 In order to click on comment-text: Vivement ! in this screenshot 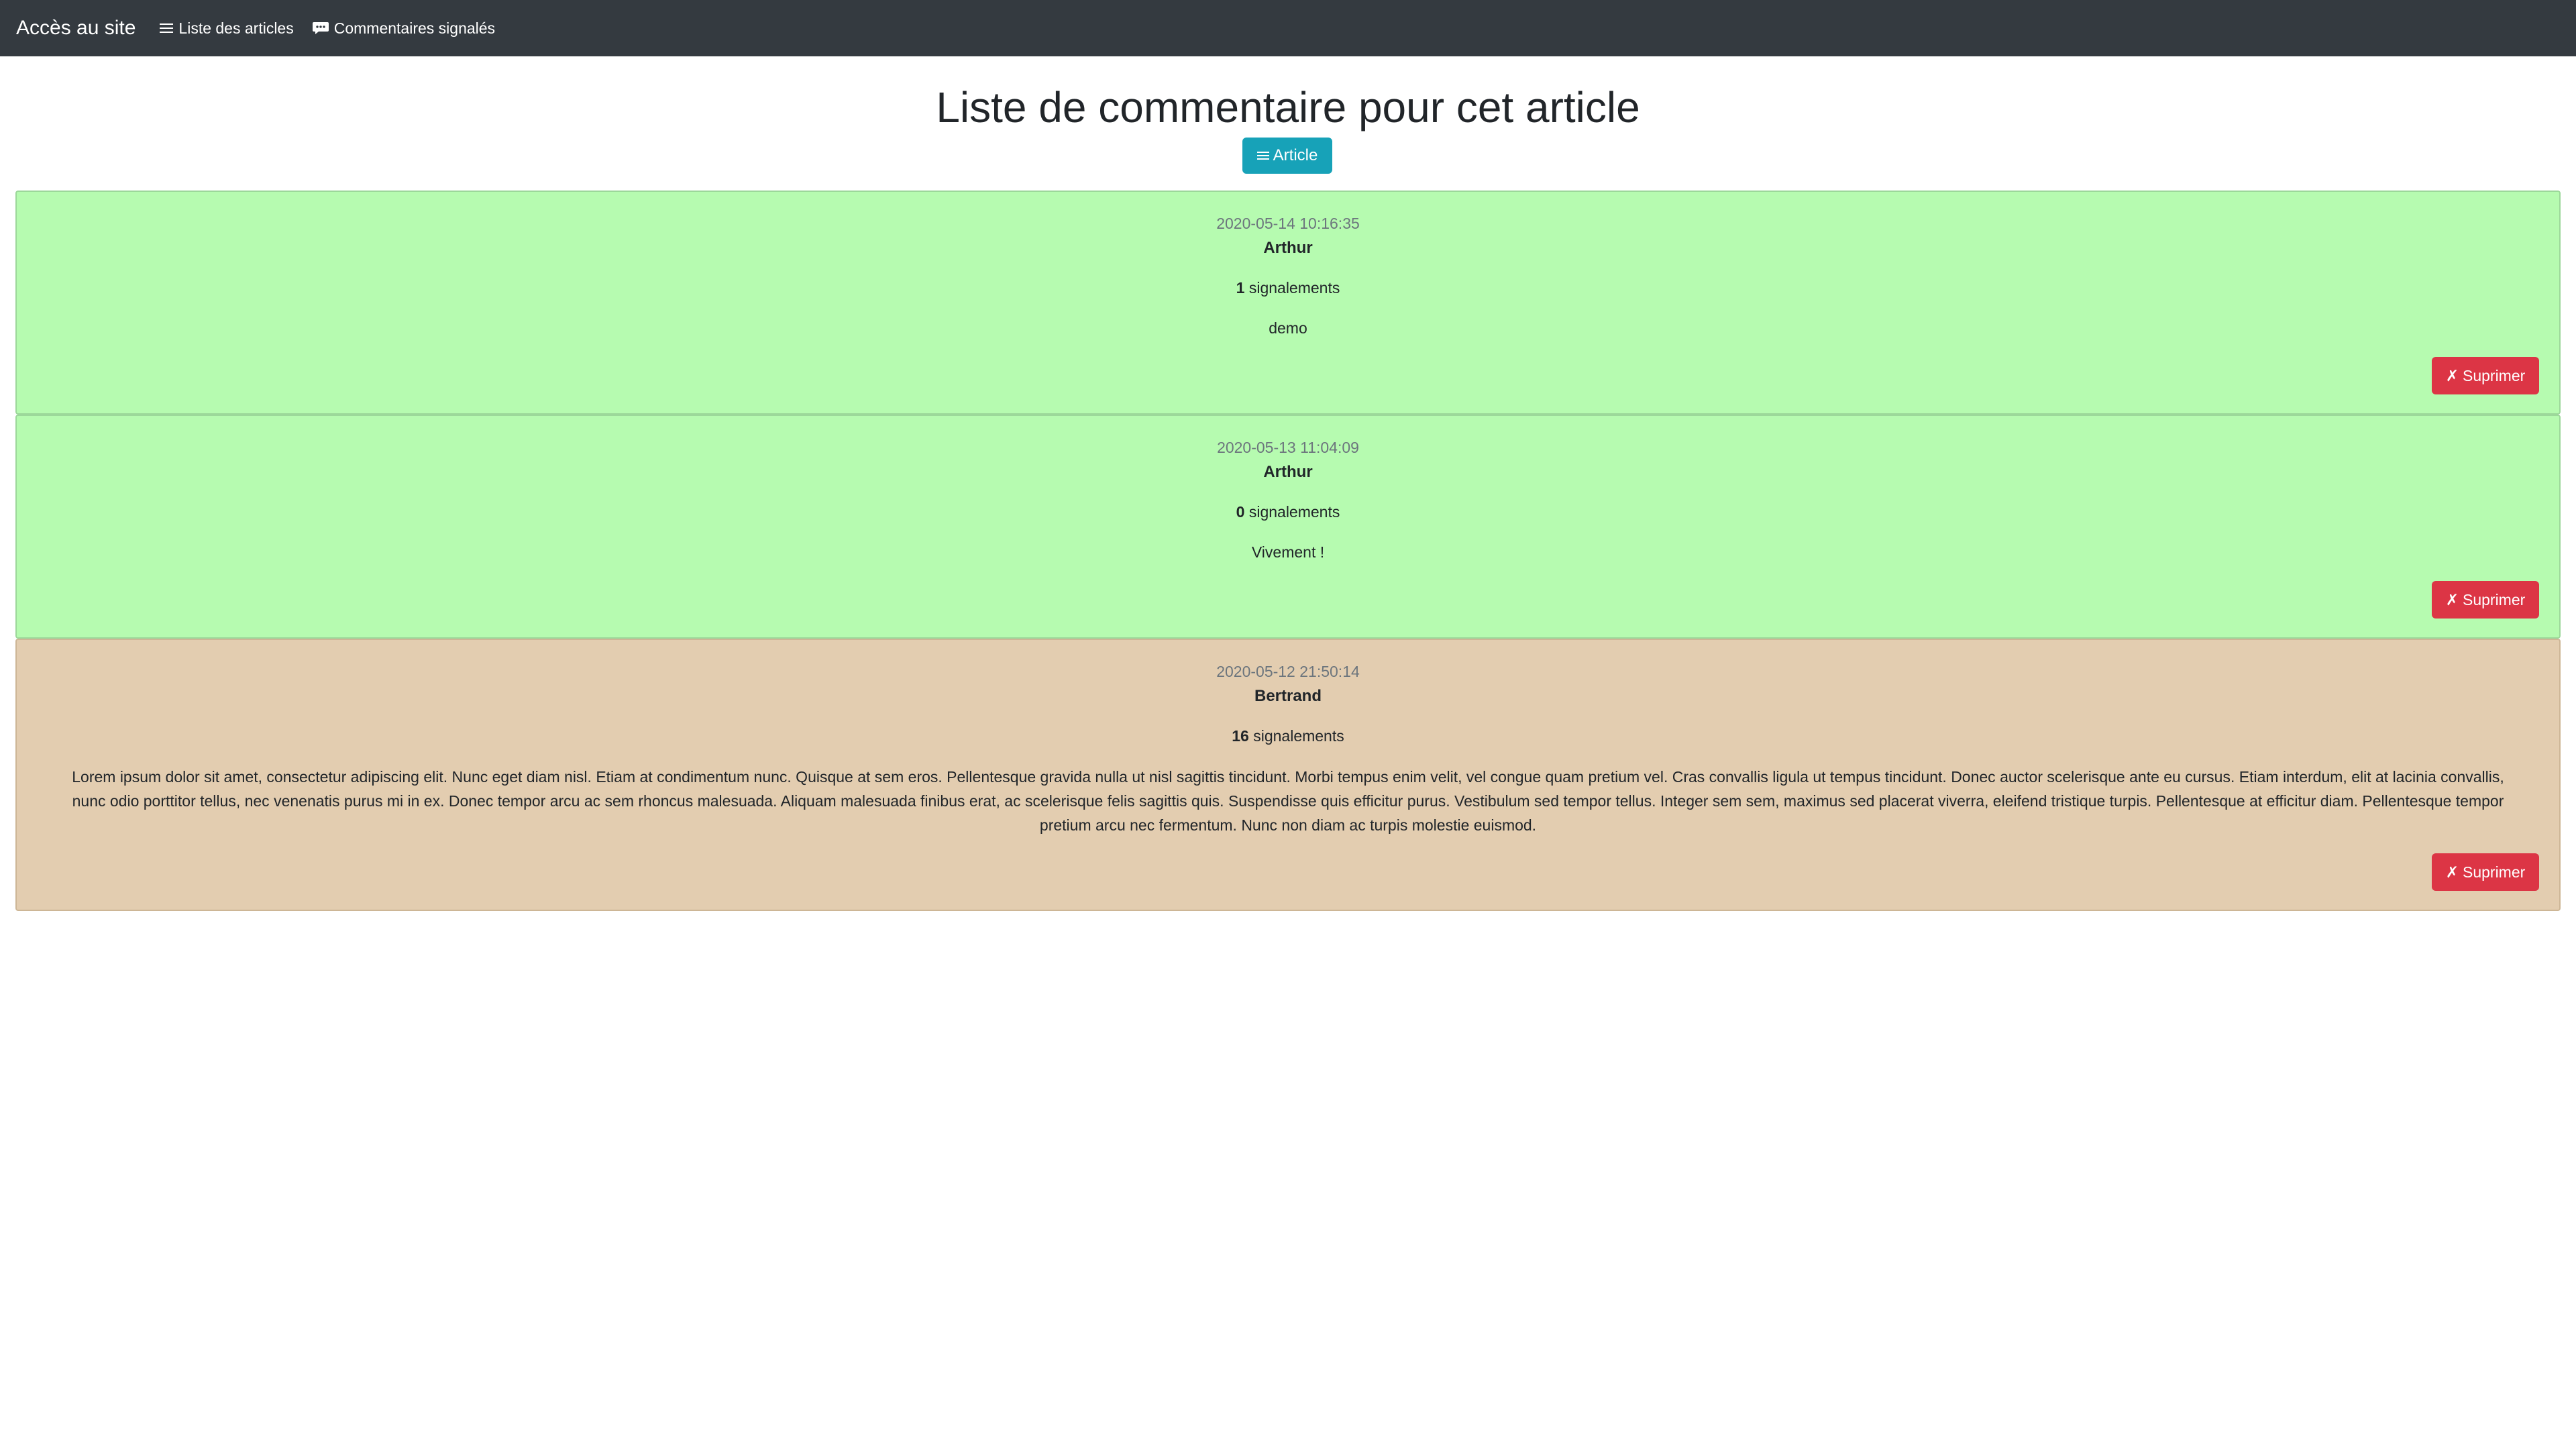, I will do `click(1288, 552)`.